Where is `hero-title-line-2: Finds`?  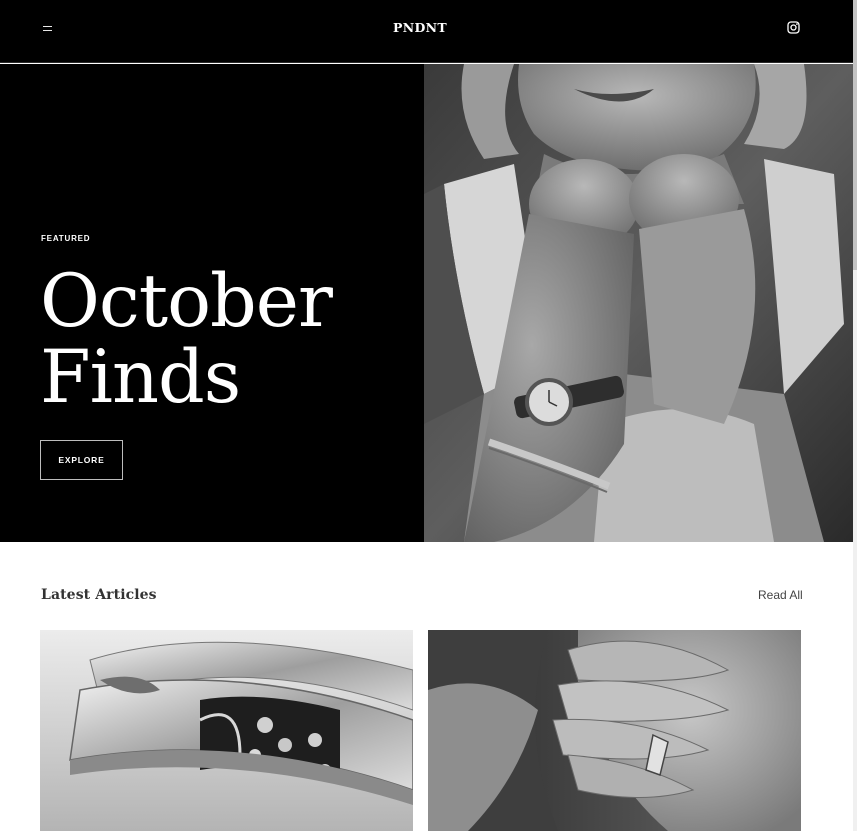 hero-title-line-2: Finds is located at coordinates (140, 377).